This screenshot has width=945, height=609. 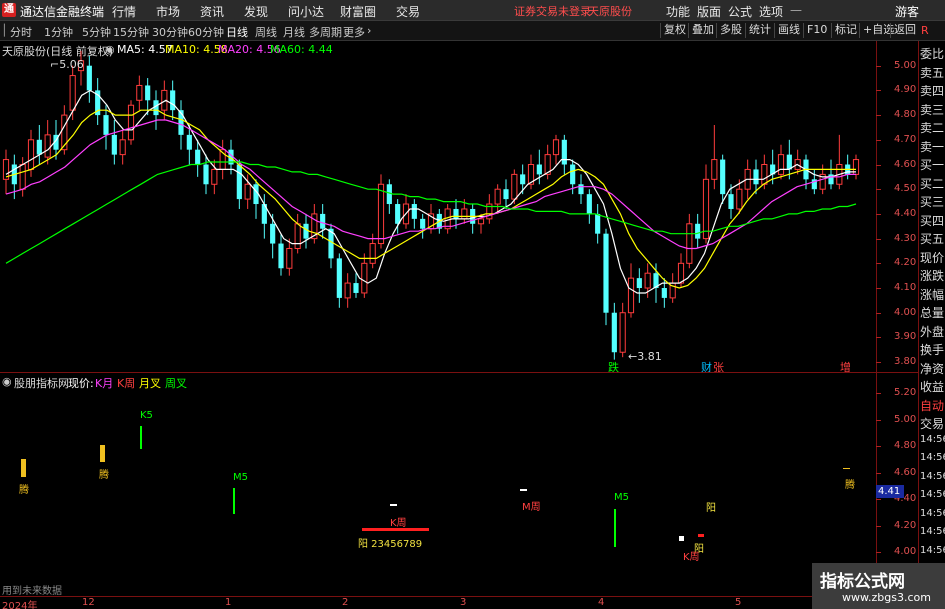 What do you see at coordinates (552, 11) in the screenshot?
I see `trade-login-notice: 证券交易未登录` at bounding box center [552, 11].